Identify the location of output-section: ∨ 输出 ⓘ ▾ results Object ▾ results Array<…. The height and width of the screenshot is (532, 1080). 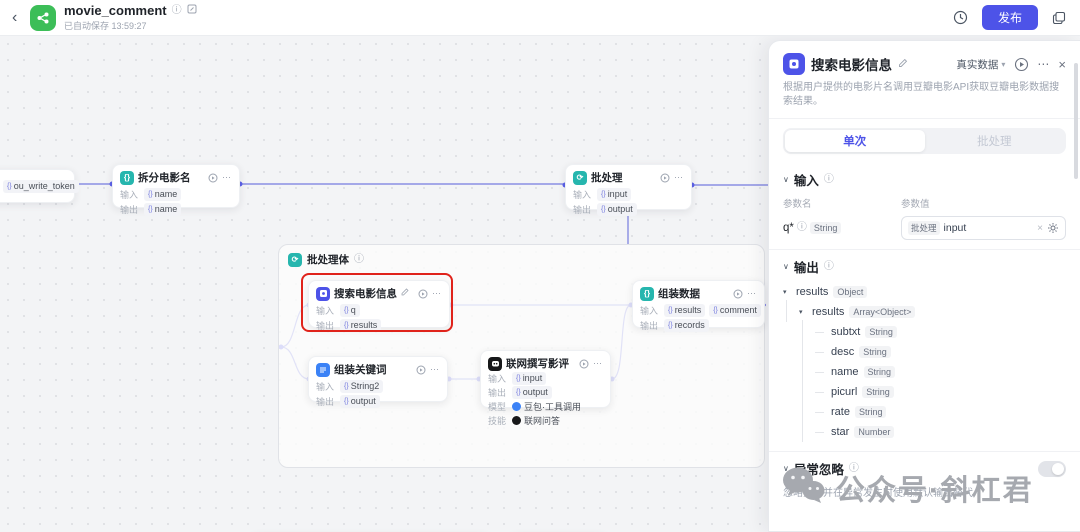
(924, 351).